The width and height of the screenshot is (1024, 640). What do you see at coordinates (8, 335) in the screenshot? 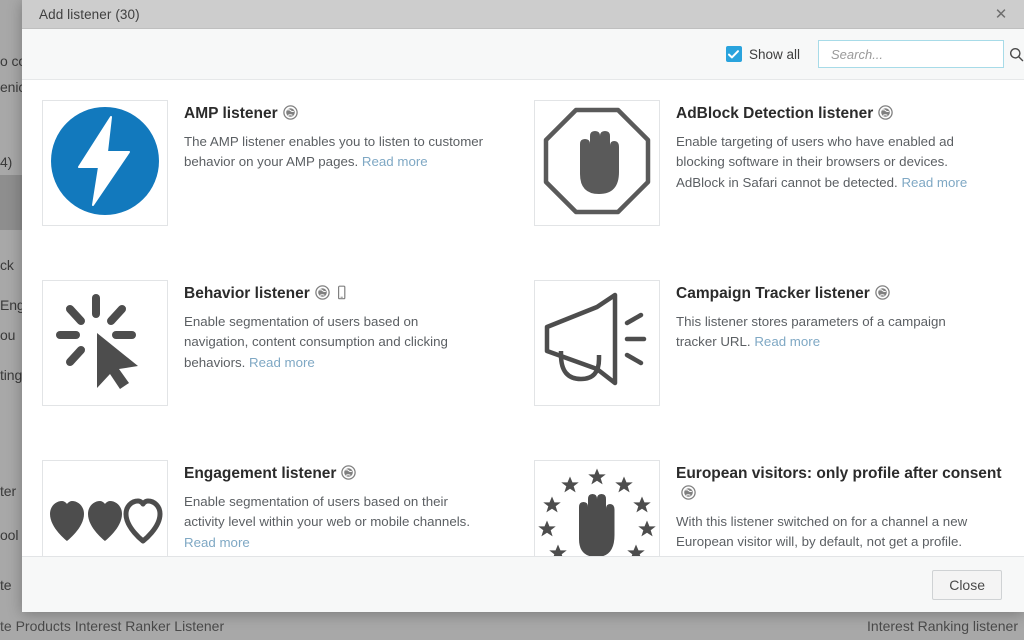
I see `background-text-fragment: ou` at bounding box center [8, 335].